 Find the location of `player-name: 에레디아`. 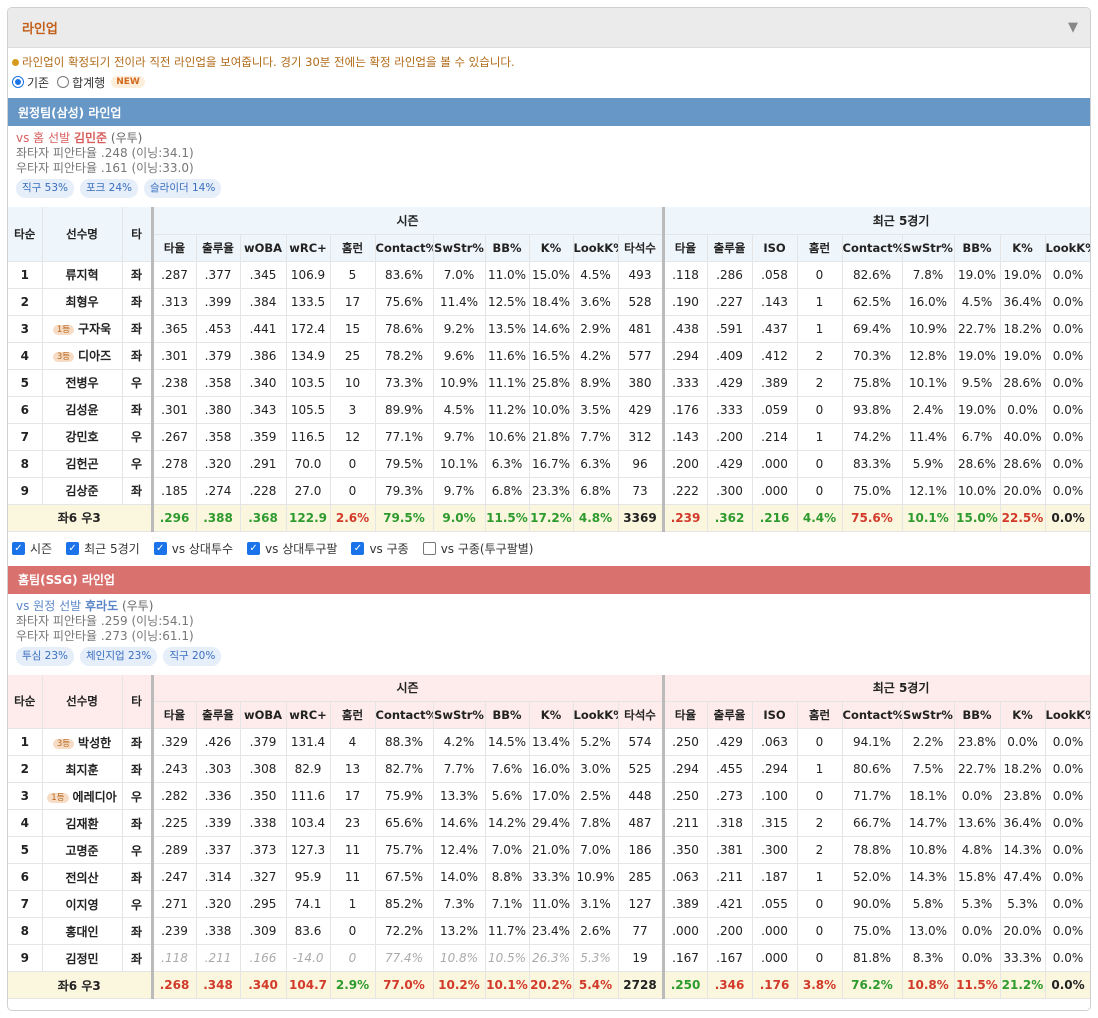

player-name: 에레디아 is located at coordinates (95, 797).